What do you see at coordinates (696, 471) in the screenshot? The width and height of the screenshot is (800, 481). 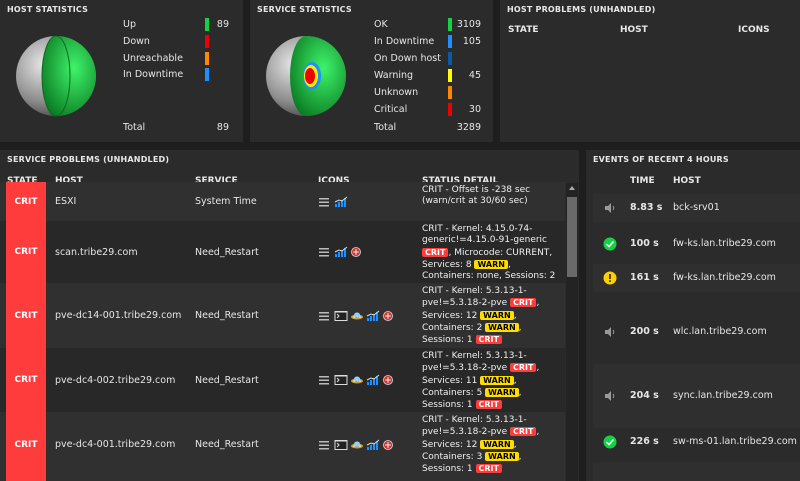 I see `event-row-partial` at bounding box center [696, 471].